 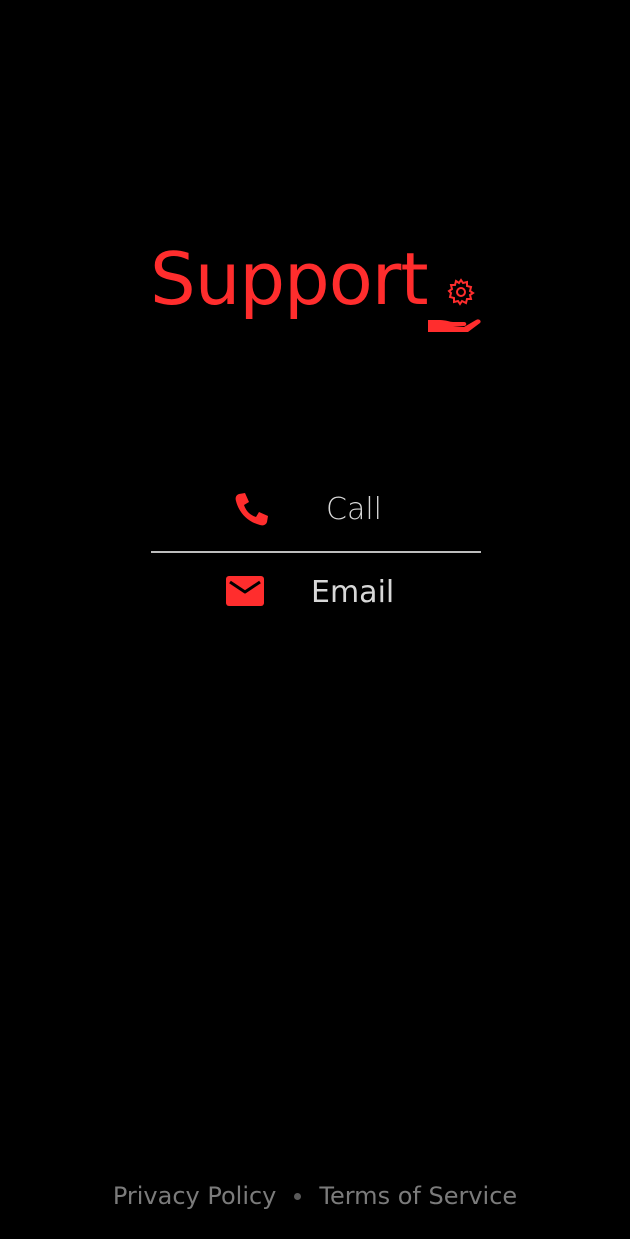 I want to click on hand-gear-icon, so click(x=454, y=305).